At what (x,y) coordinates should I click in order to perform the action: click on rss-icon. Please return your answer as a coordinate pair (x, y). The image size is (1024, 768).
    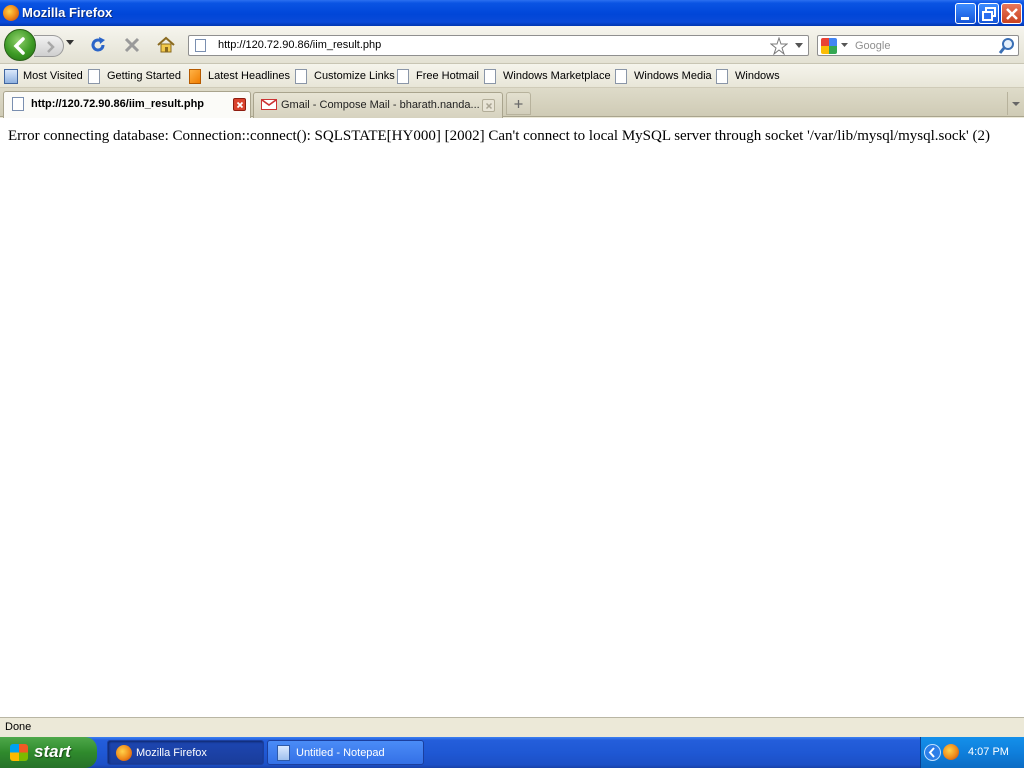
    Looking at the image, I should click on (195, 76).